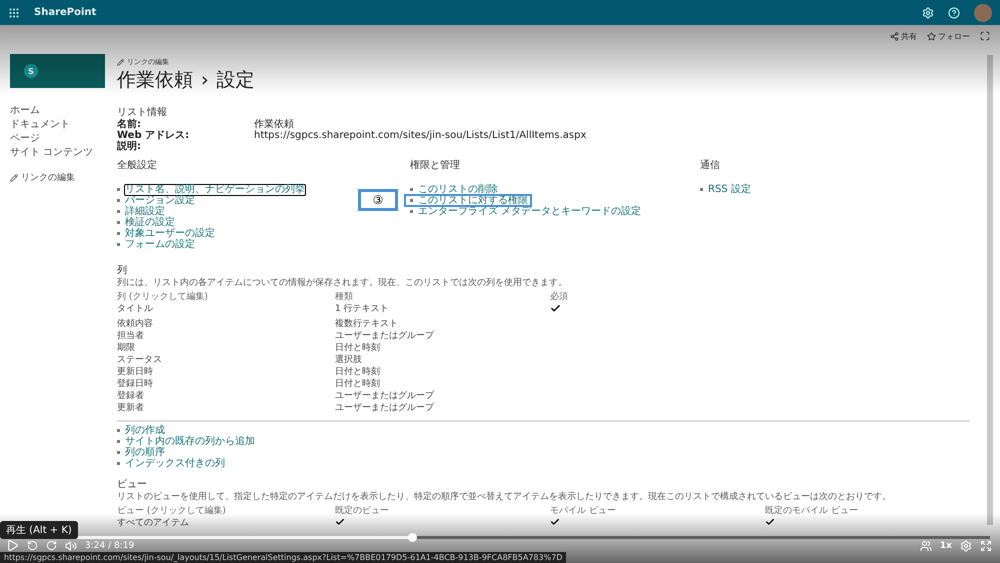 The width and height of the screenshot is (1000, 563). What do you see at coordinates (362, 309) in the screenshot?
I see `table-cell-text: 1 行テキスト` at bounding box center [362, 309].